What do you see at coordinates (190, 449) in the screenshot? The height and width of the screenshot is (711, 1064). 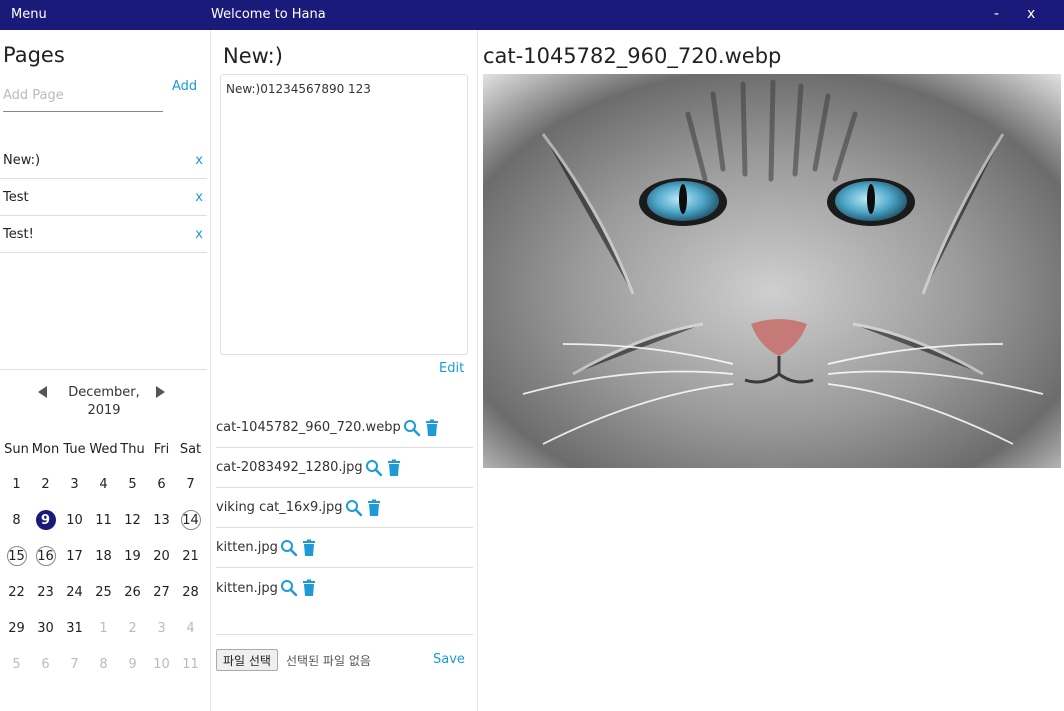 I see `calendar-weekday: Sat` at bounding box center [190, 449].